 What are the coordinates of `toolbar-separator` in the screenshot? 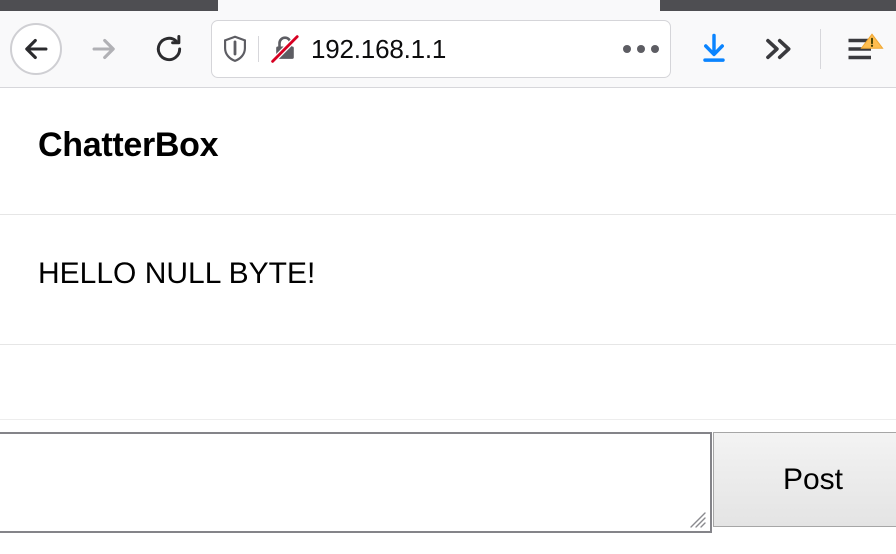 It's located at (820, 49).